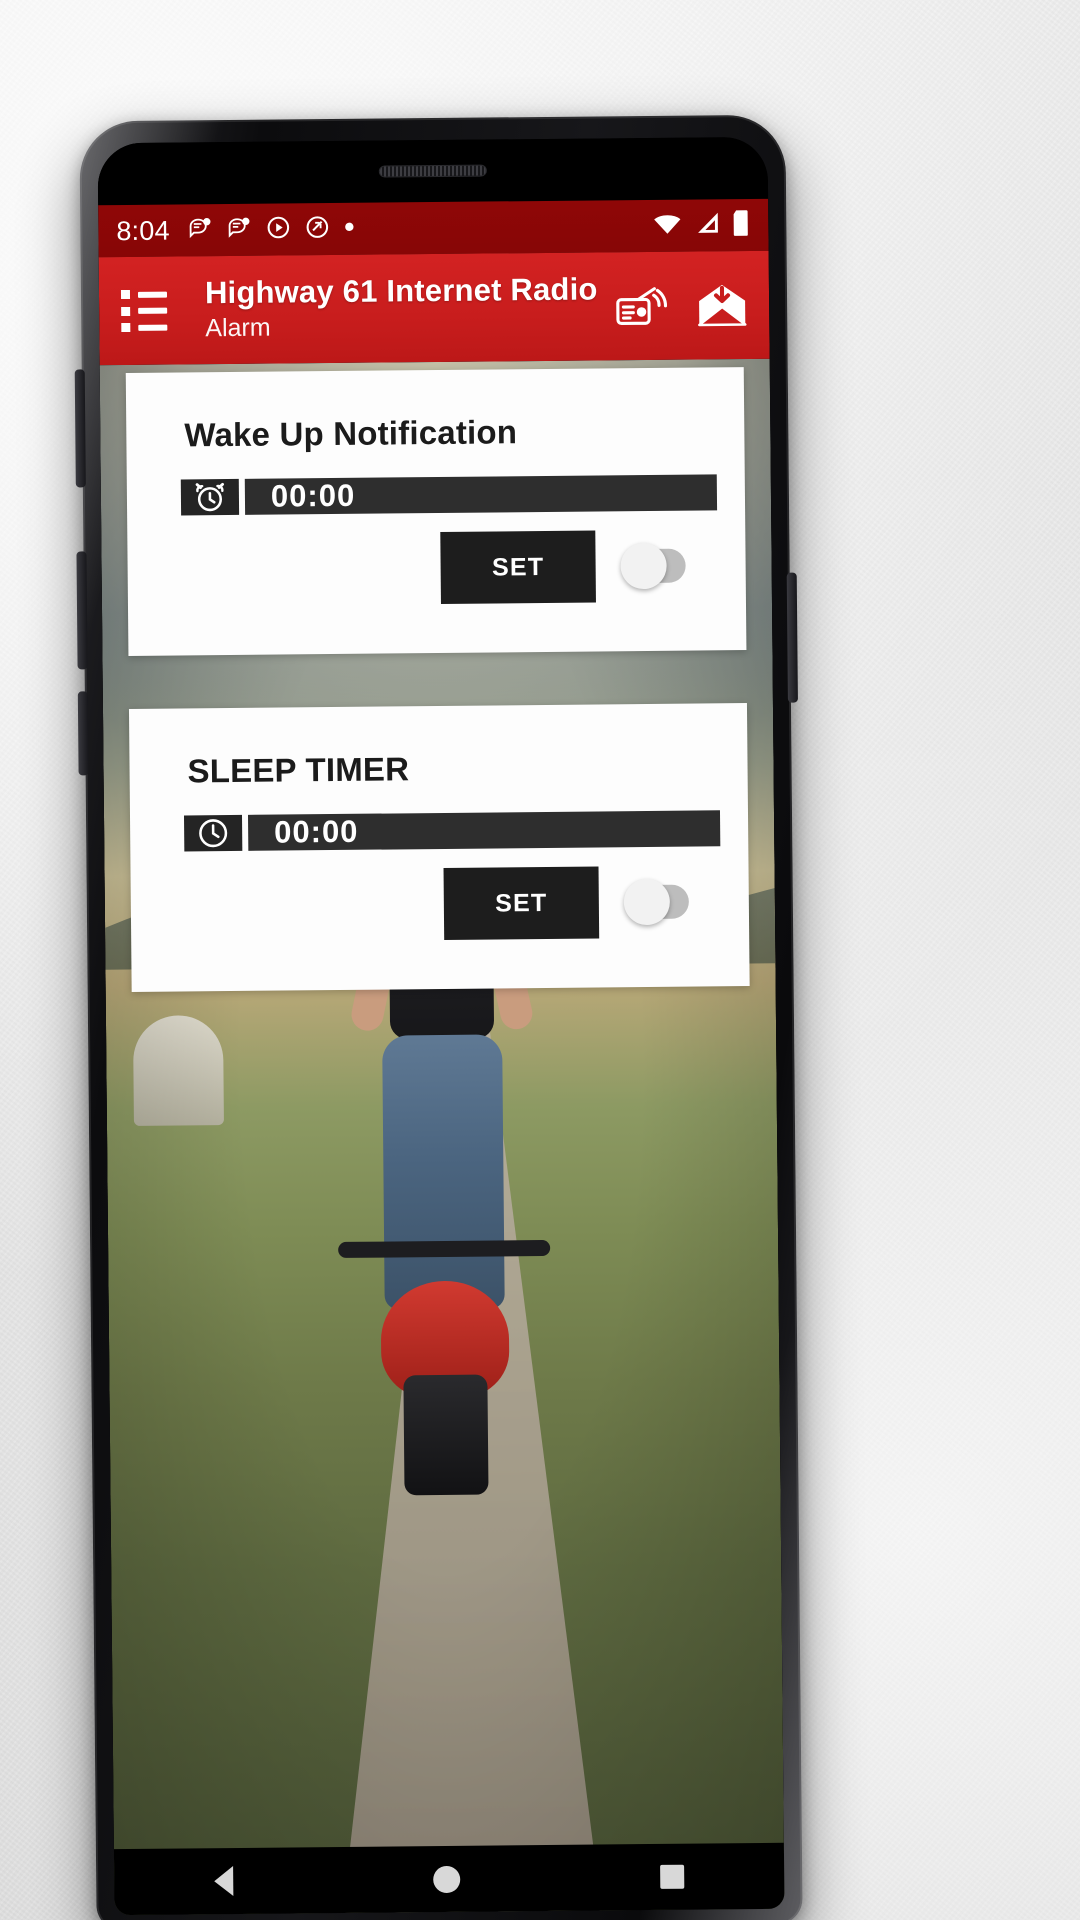  I want to click on device-notch, so click(433, 171).